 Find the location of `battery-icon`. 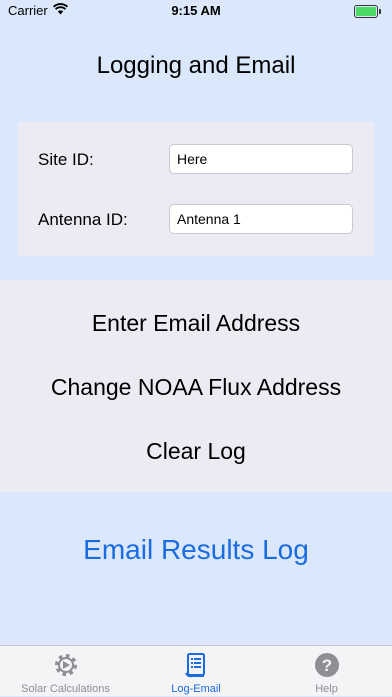

battery-icon is located at coordinates (367, 11).